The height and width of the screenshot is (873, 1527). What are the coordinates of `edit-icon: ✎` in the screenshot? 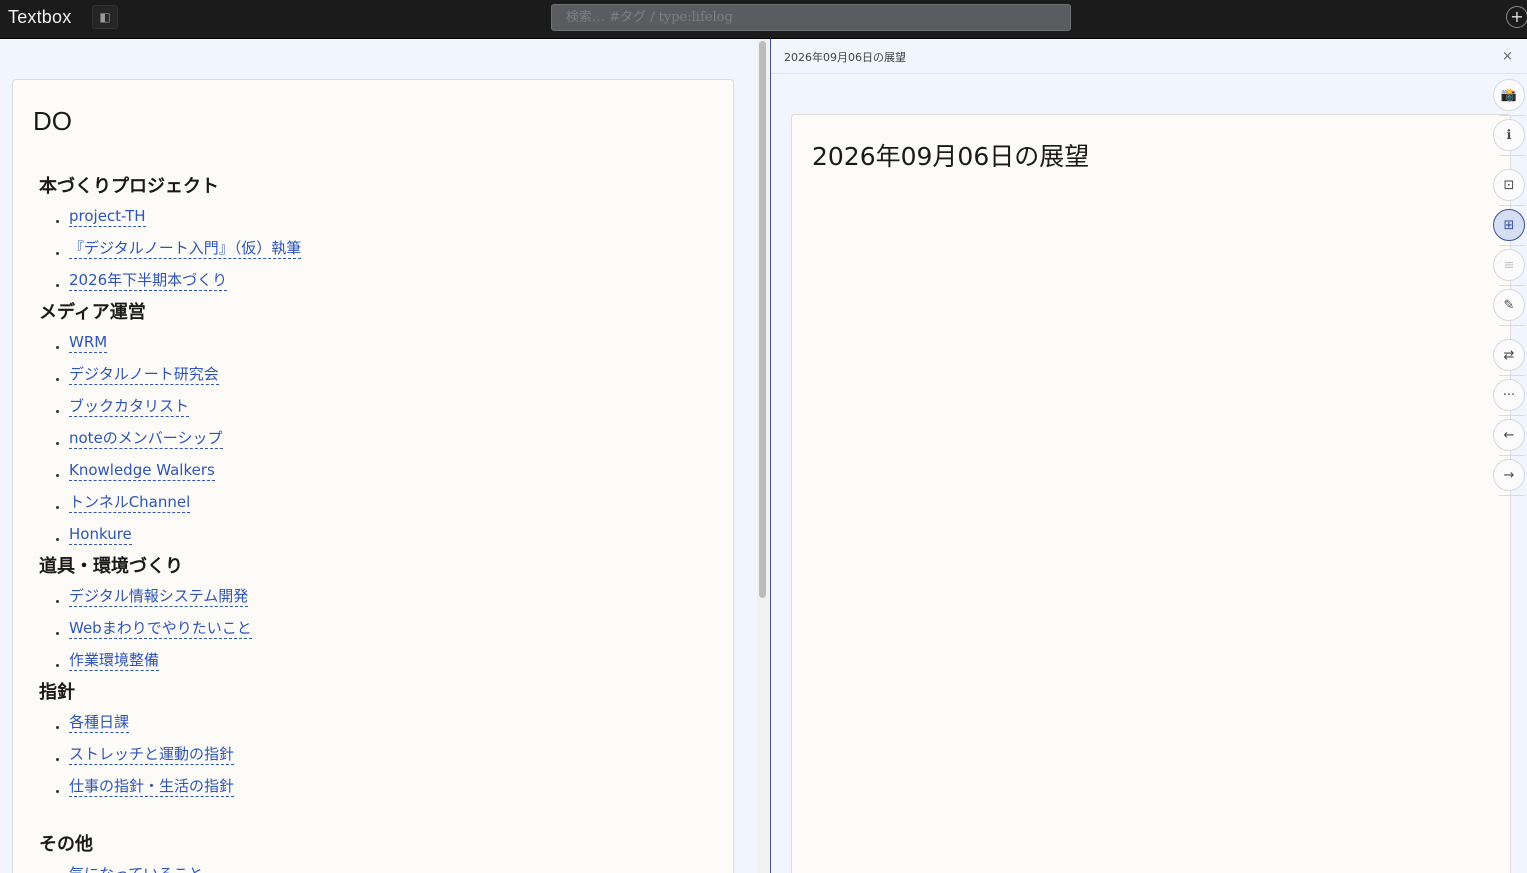 It's located at (1509, 305).